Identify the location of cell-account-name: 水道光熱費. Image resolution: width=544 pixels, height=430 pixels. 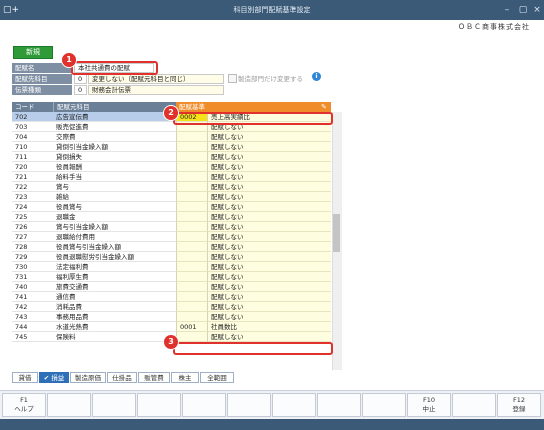
(114, 327).